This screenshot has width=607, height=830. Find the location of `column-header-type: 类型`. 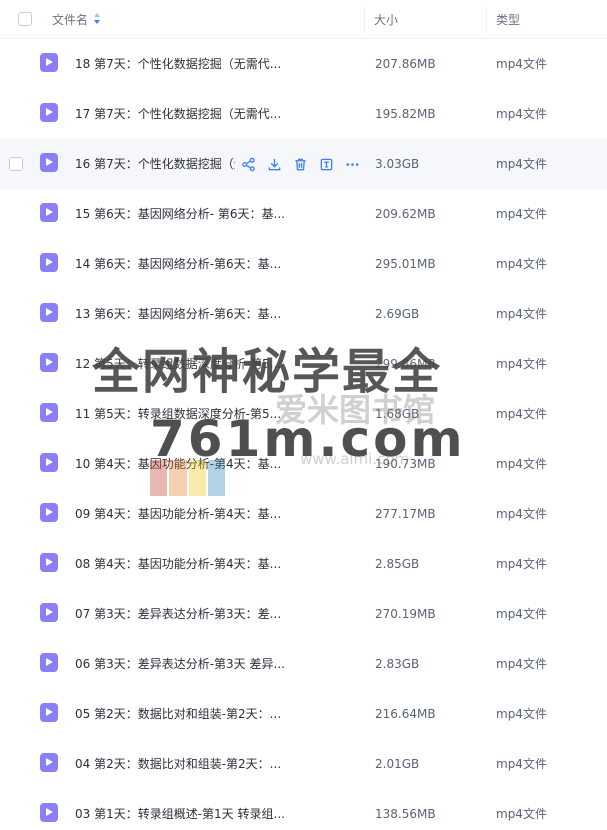

column-header-type: 类型 is located at coordinates (508, 19).